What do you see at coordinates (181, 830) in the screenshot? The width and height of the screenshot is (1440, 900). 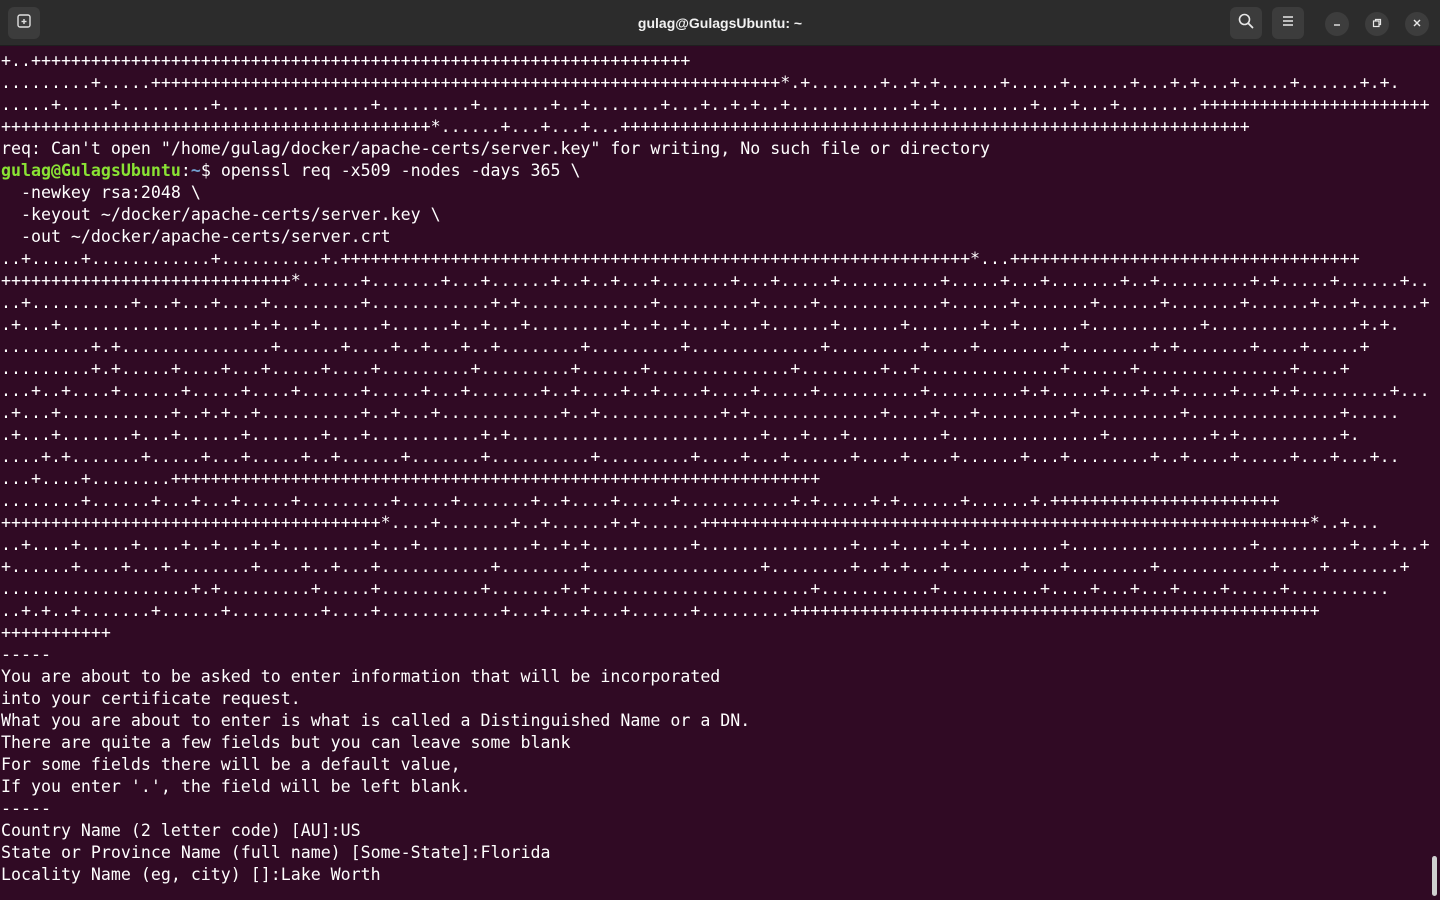 I see `terminal-line: Country Name (2 letter code) [AU]:US` at bounding box center [181, 830].